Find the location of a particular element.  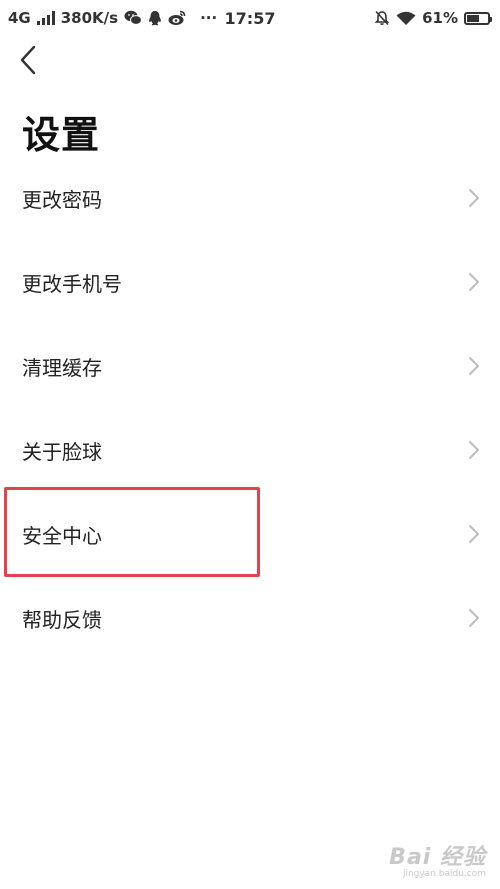

battery-icon is located at coordinates (478, 18).